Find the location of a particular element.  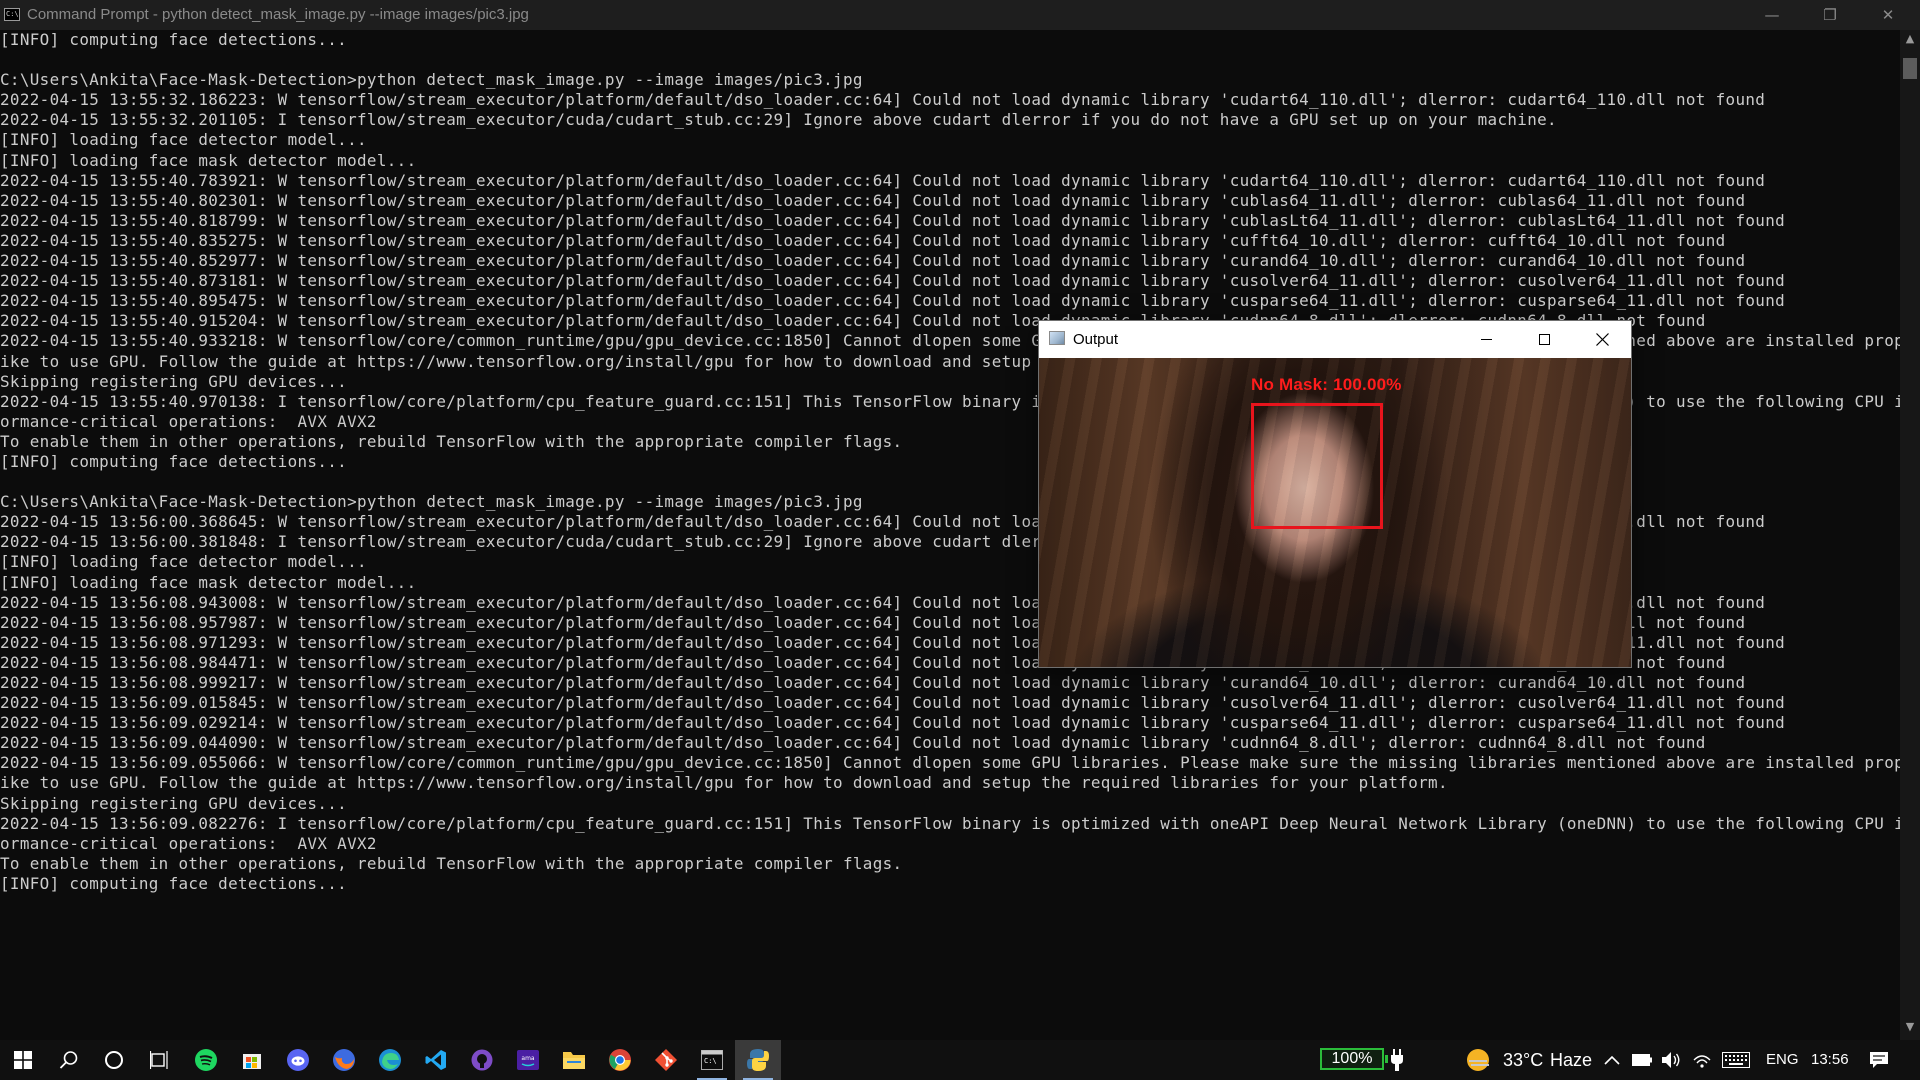

volume-icon is located at coordinates (1671, 1060).